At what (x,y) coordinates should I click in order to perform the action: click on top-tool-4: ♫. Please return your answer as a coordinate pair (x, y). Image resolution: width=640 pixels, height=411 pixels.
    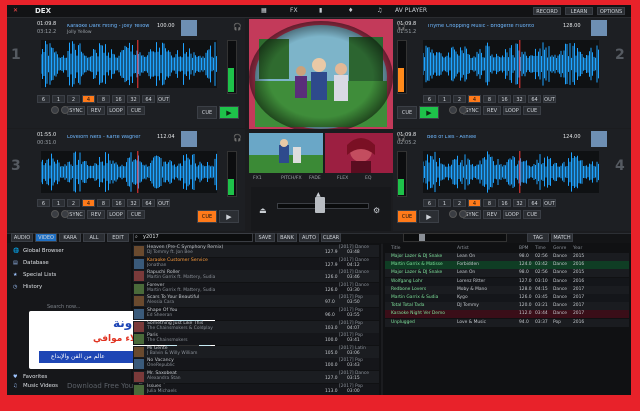
    Looking at the image, I should click on (379, 11).